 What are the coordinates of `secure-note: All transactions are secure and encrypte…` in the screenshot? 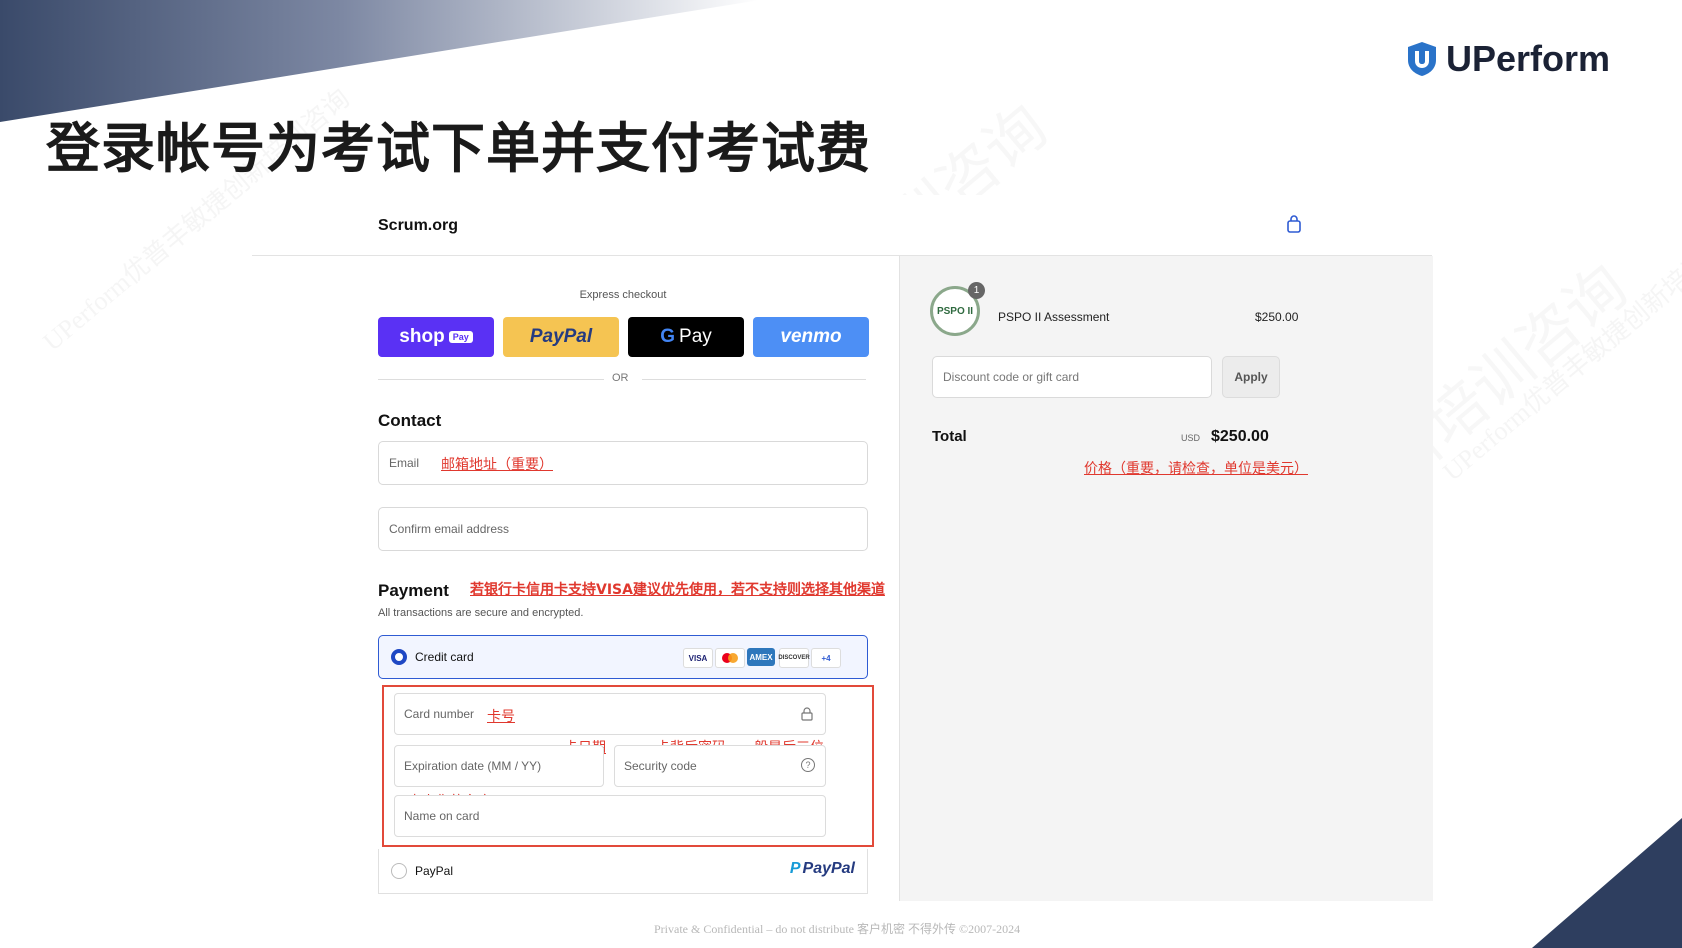 It's located at (481, 613).